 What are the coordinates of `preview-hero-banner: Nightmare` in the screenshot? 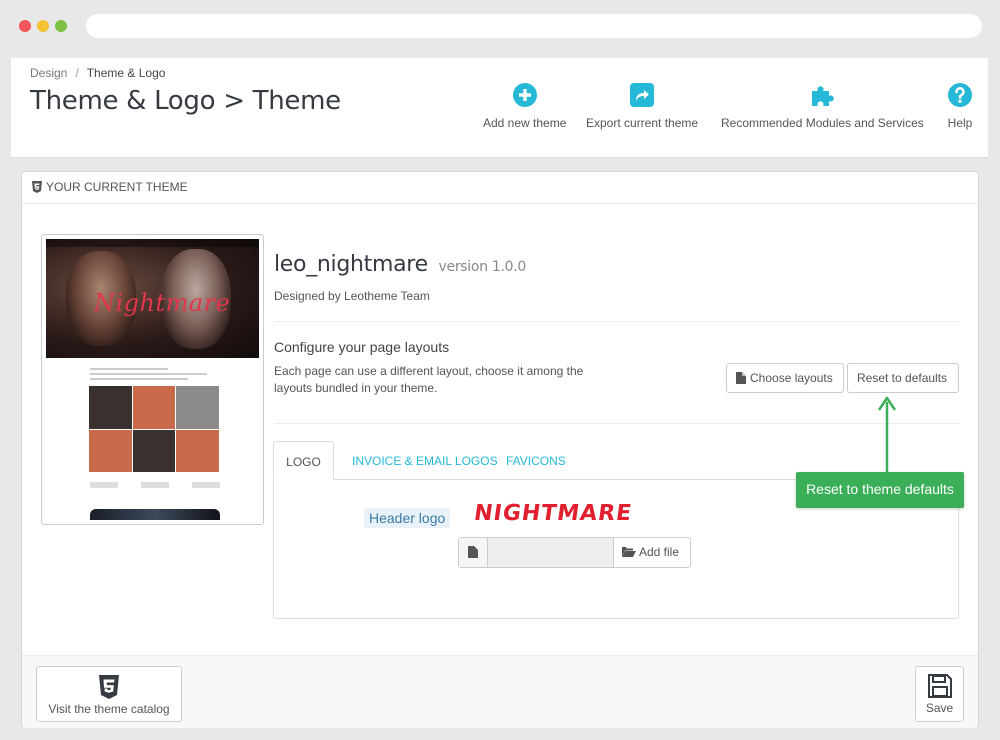 It's located at (152, 298).